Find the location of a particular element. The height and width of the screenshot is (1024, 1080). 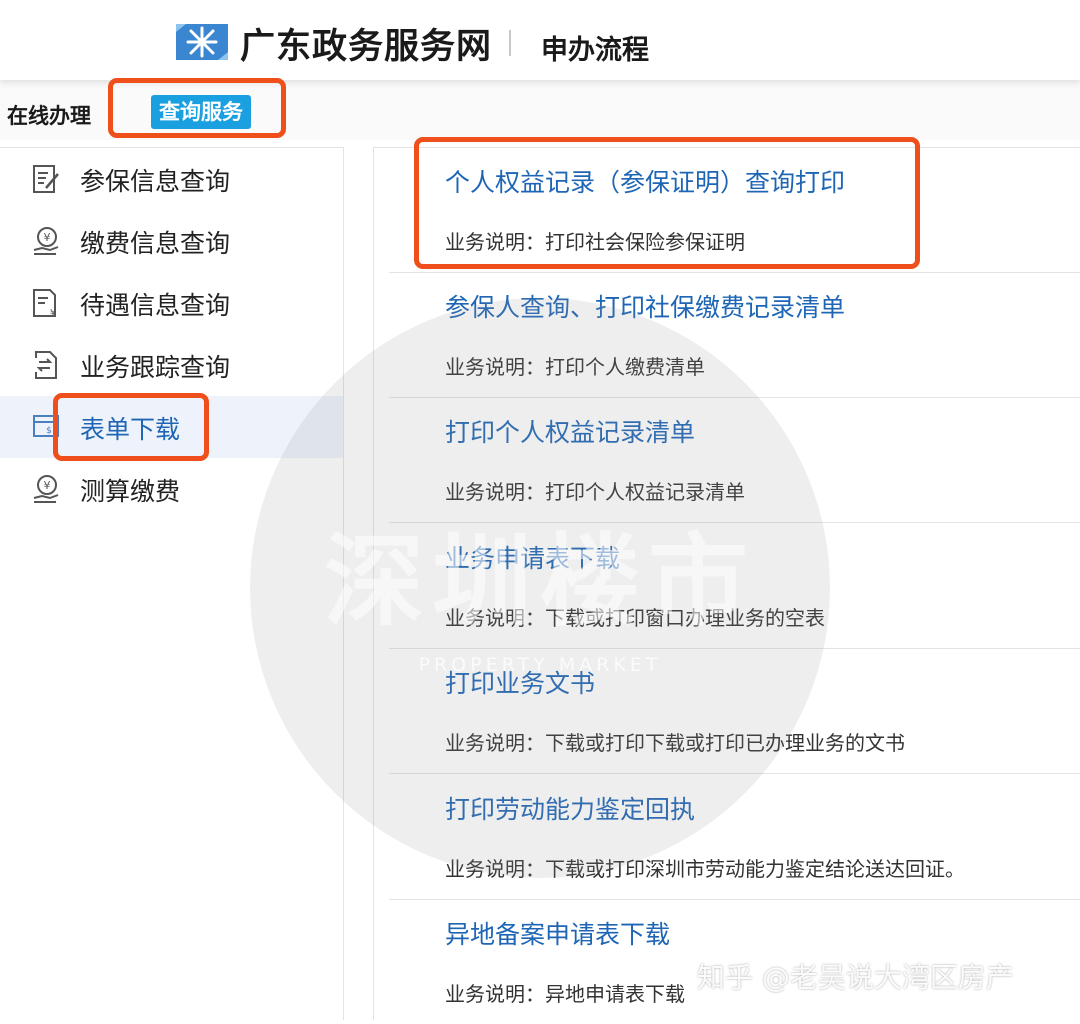

service-item: 参保人查询、打印社保缴费记录清单 业务说明：打印个人缴费清单 is located at coordinates (734, 335).